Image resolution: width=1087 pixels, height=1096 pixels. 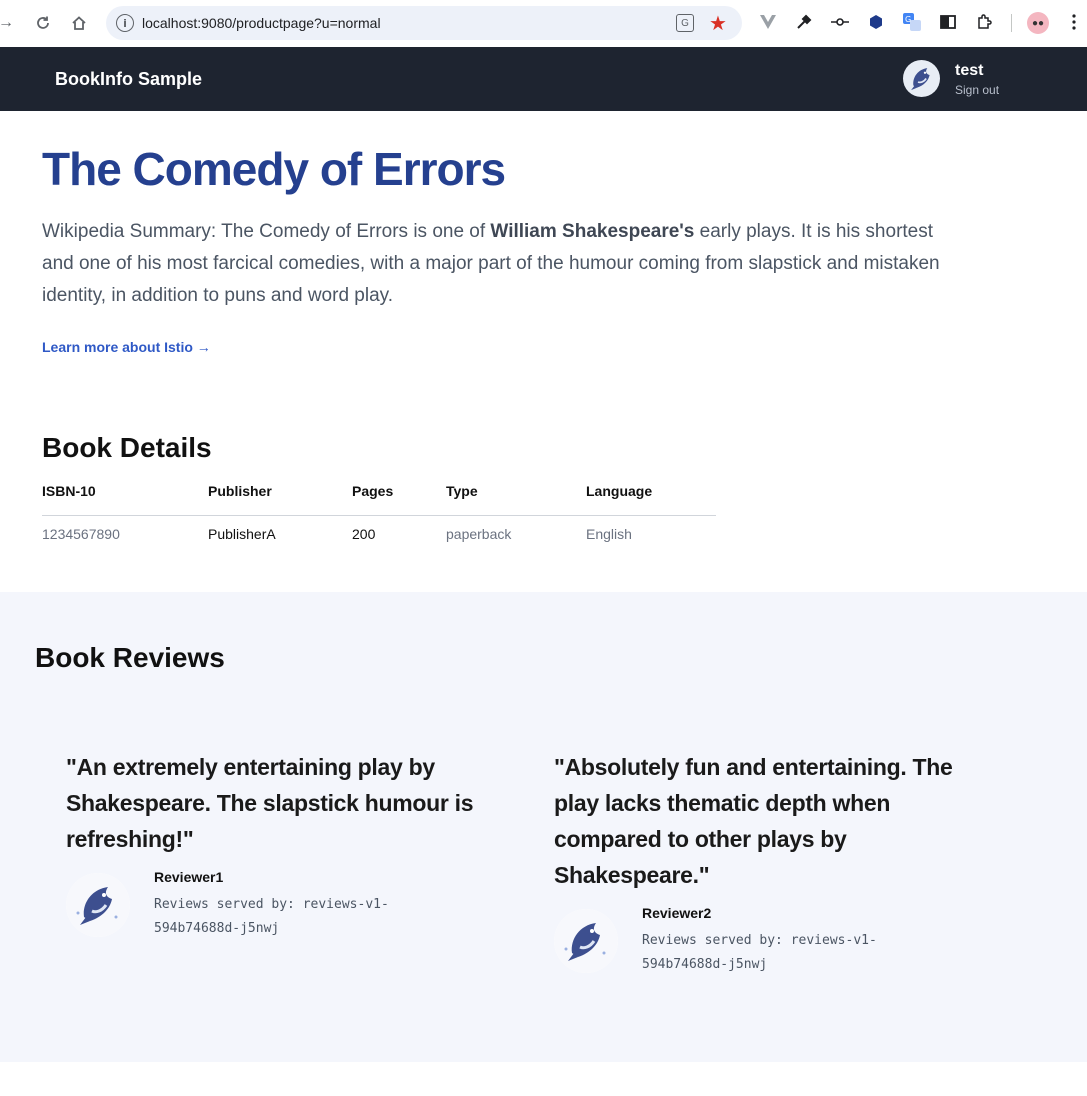 I want to click on app-header: BookInfo Sample test Sign out, so click(x=543, y=79).